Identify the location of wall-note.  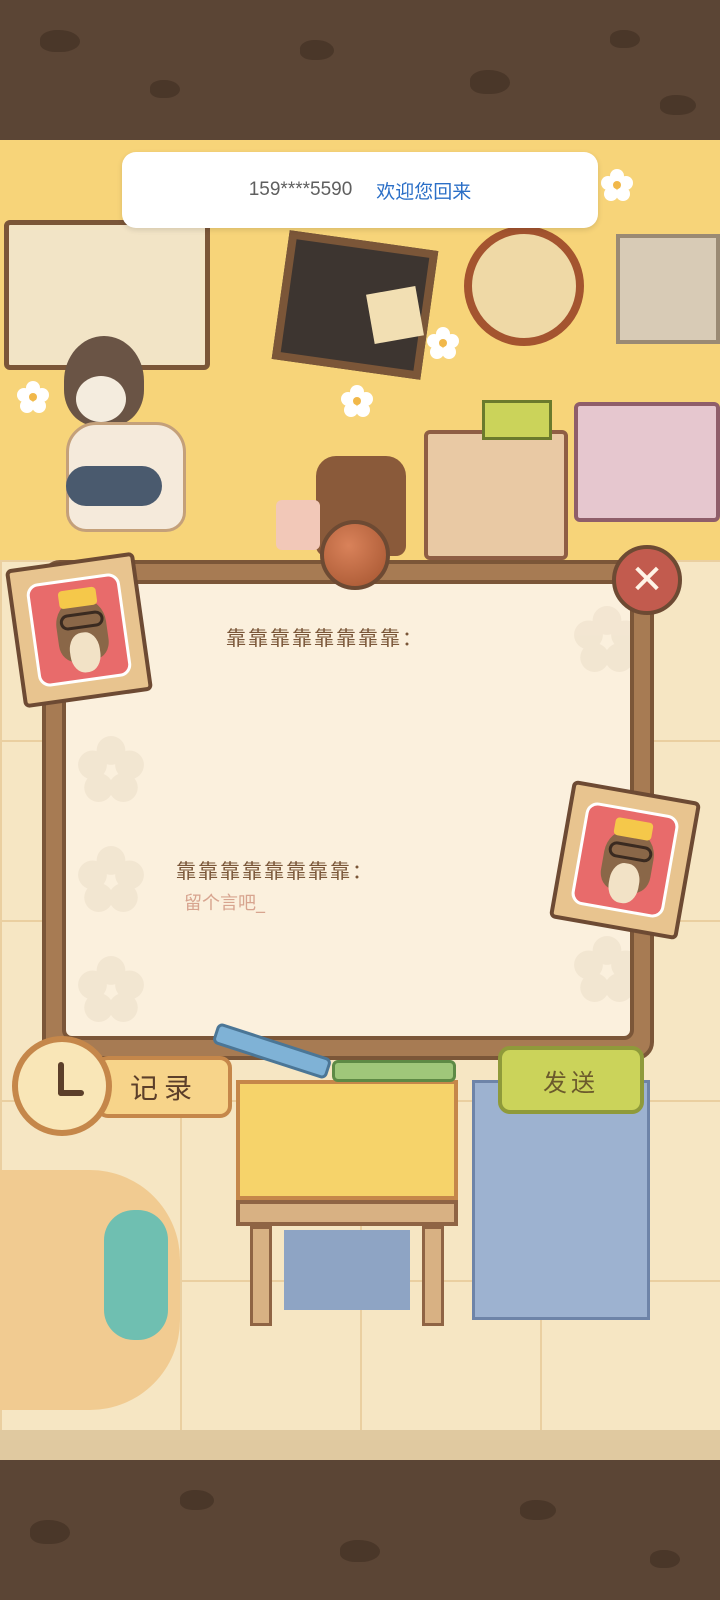
(395, 315).